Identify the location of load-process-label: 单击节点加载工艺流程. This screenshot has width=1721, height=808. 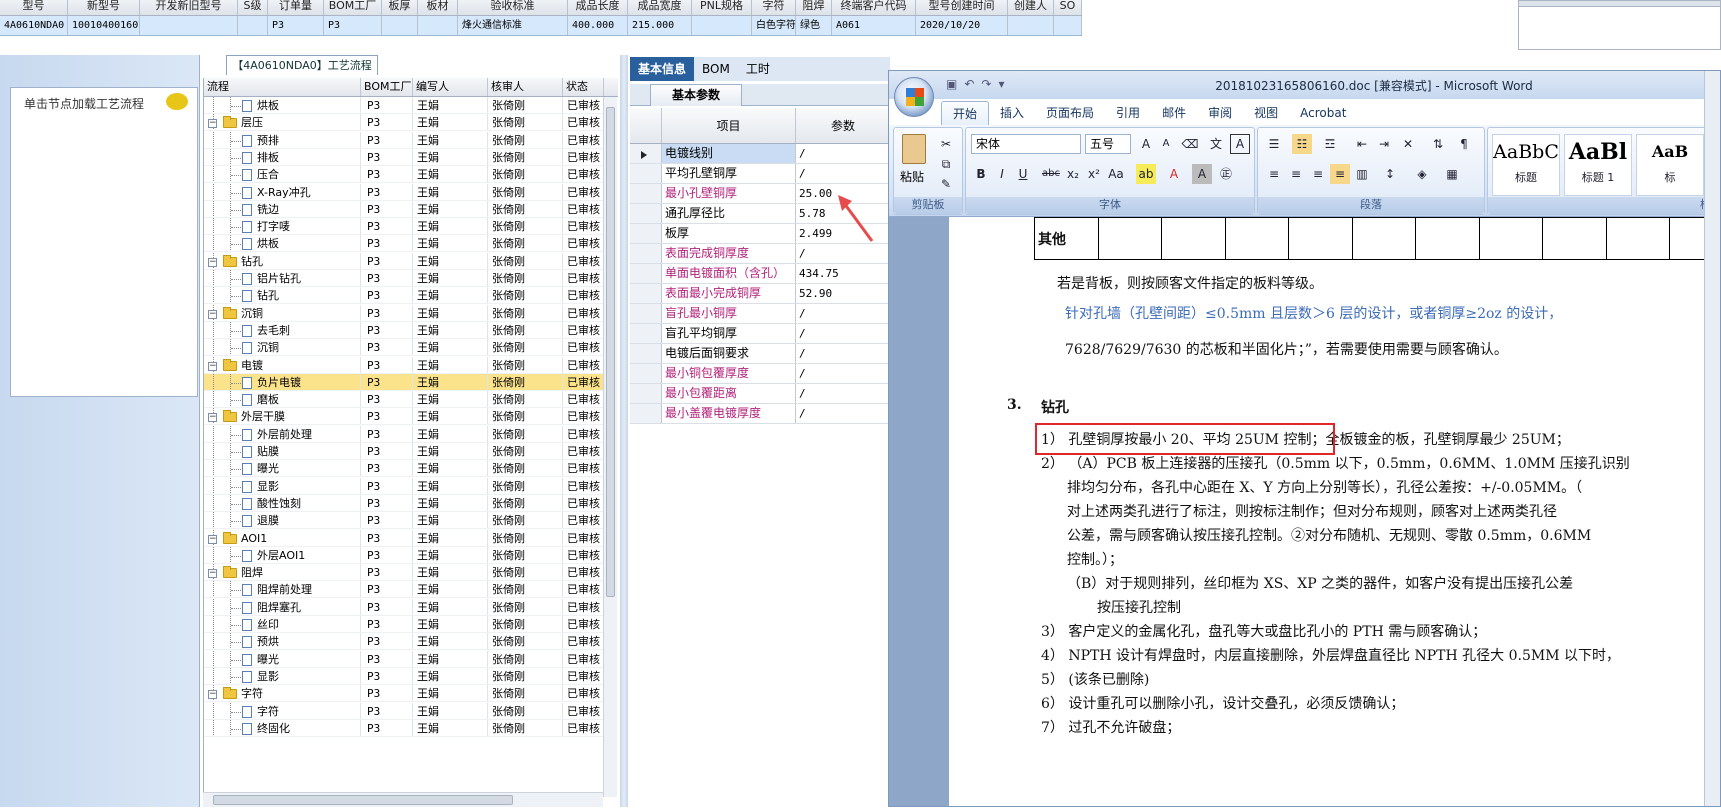
(84, 103).